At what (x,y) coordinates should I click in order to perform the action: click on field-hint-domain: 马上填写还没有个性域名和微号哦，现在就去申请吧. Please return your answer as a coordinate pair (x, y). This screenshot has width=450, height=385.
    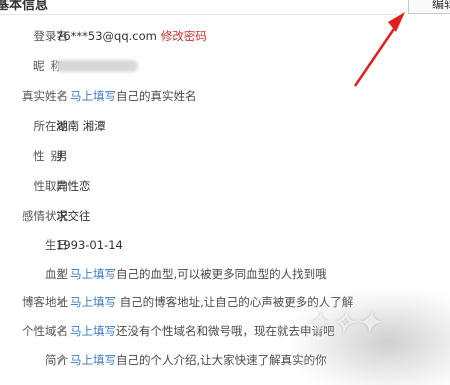
    Looking at the image, I should click on (195, 331).